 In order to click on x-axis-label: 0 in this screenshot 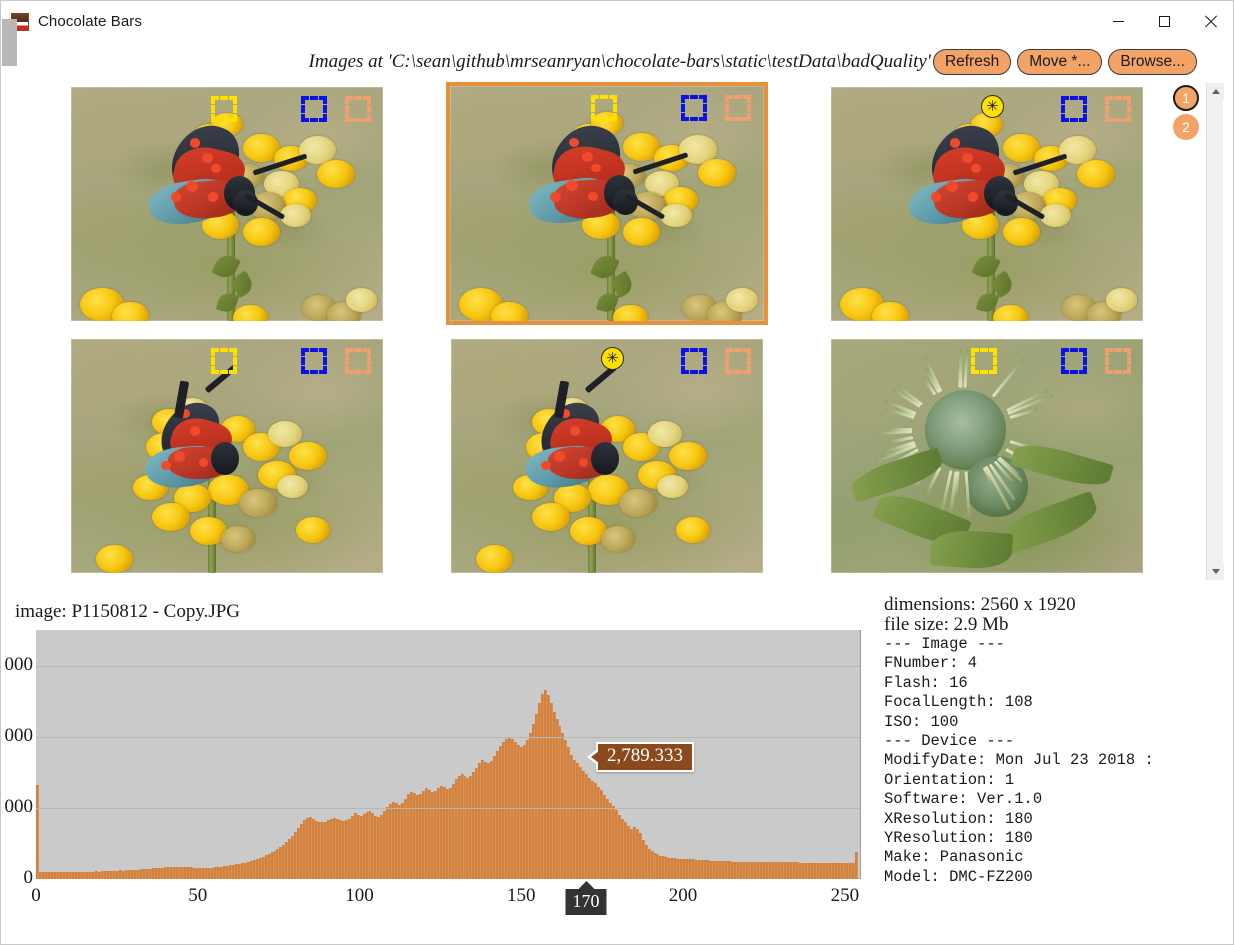, I will do `click(36, 895)`.